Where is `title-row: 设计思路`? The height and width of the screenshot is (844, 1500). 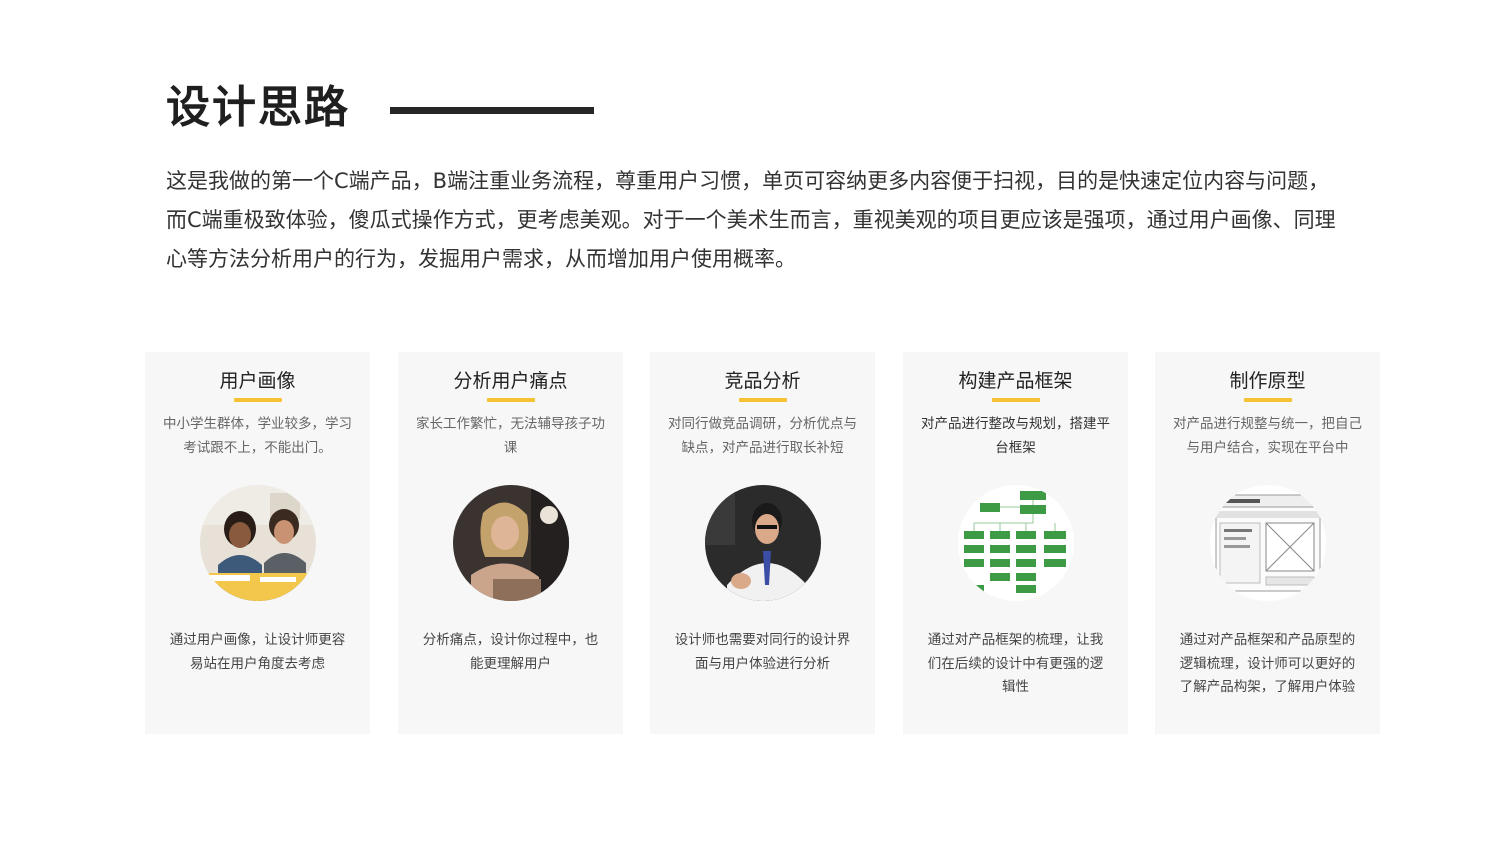 title-row: 设计思路 is located at coordinates (380, 108).